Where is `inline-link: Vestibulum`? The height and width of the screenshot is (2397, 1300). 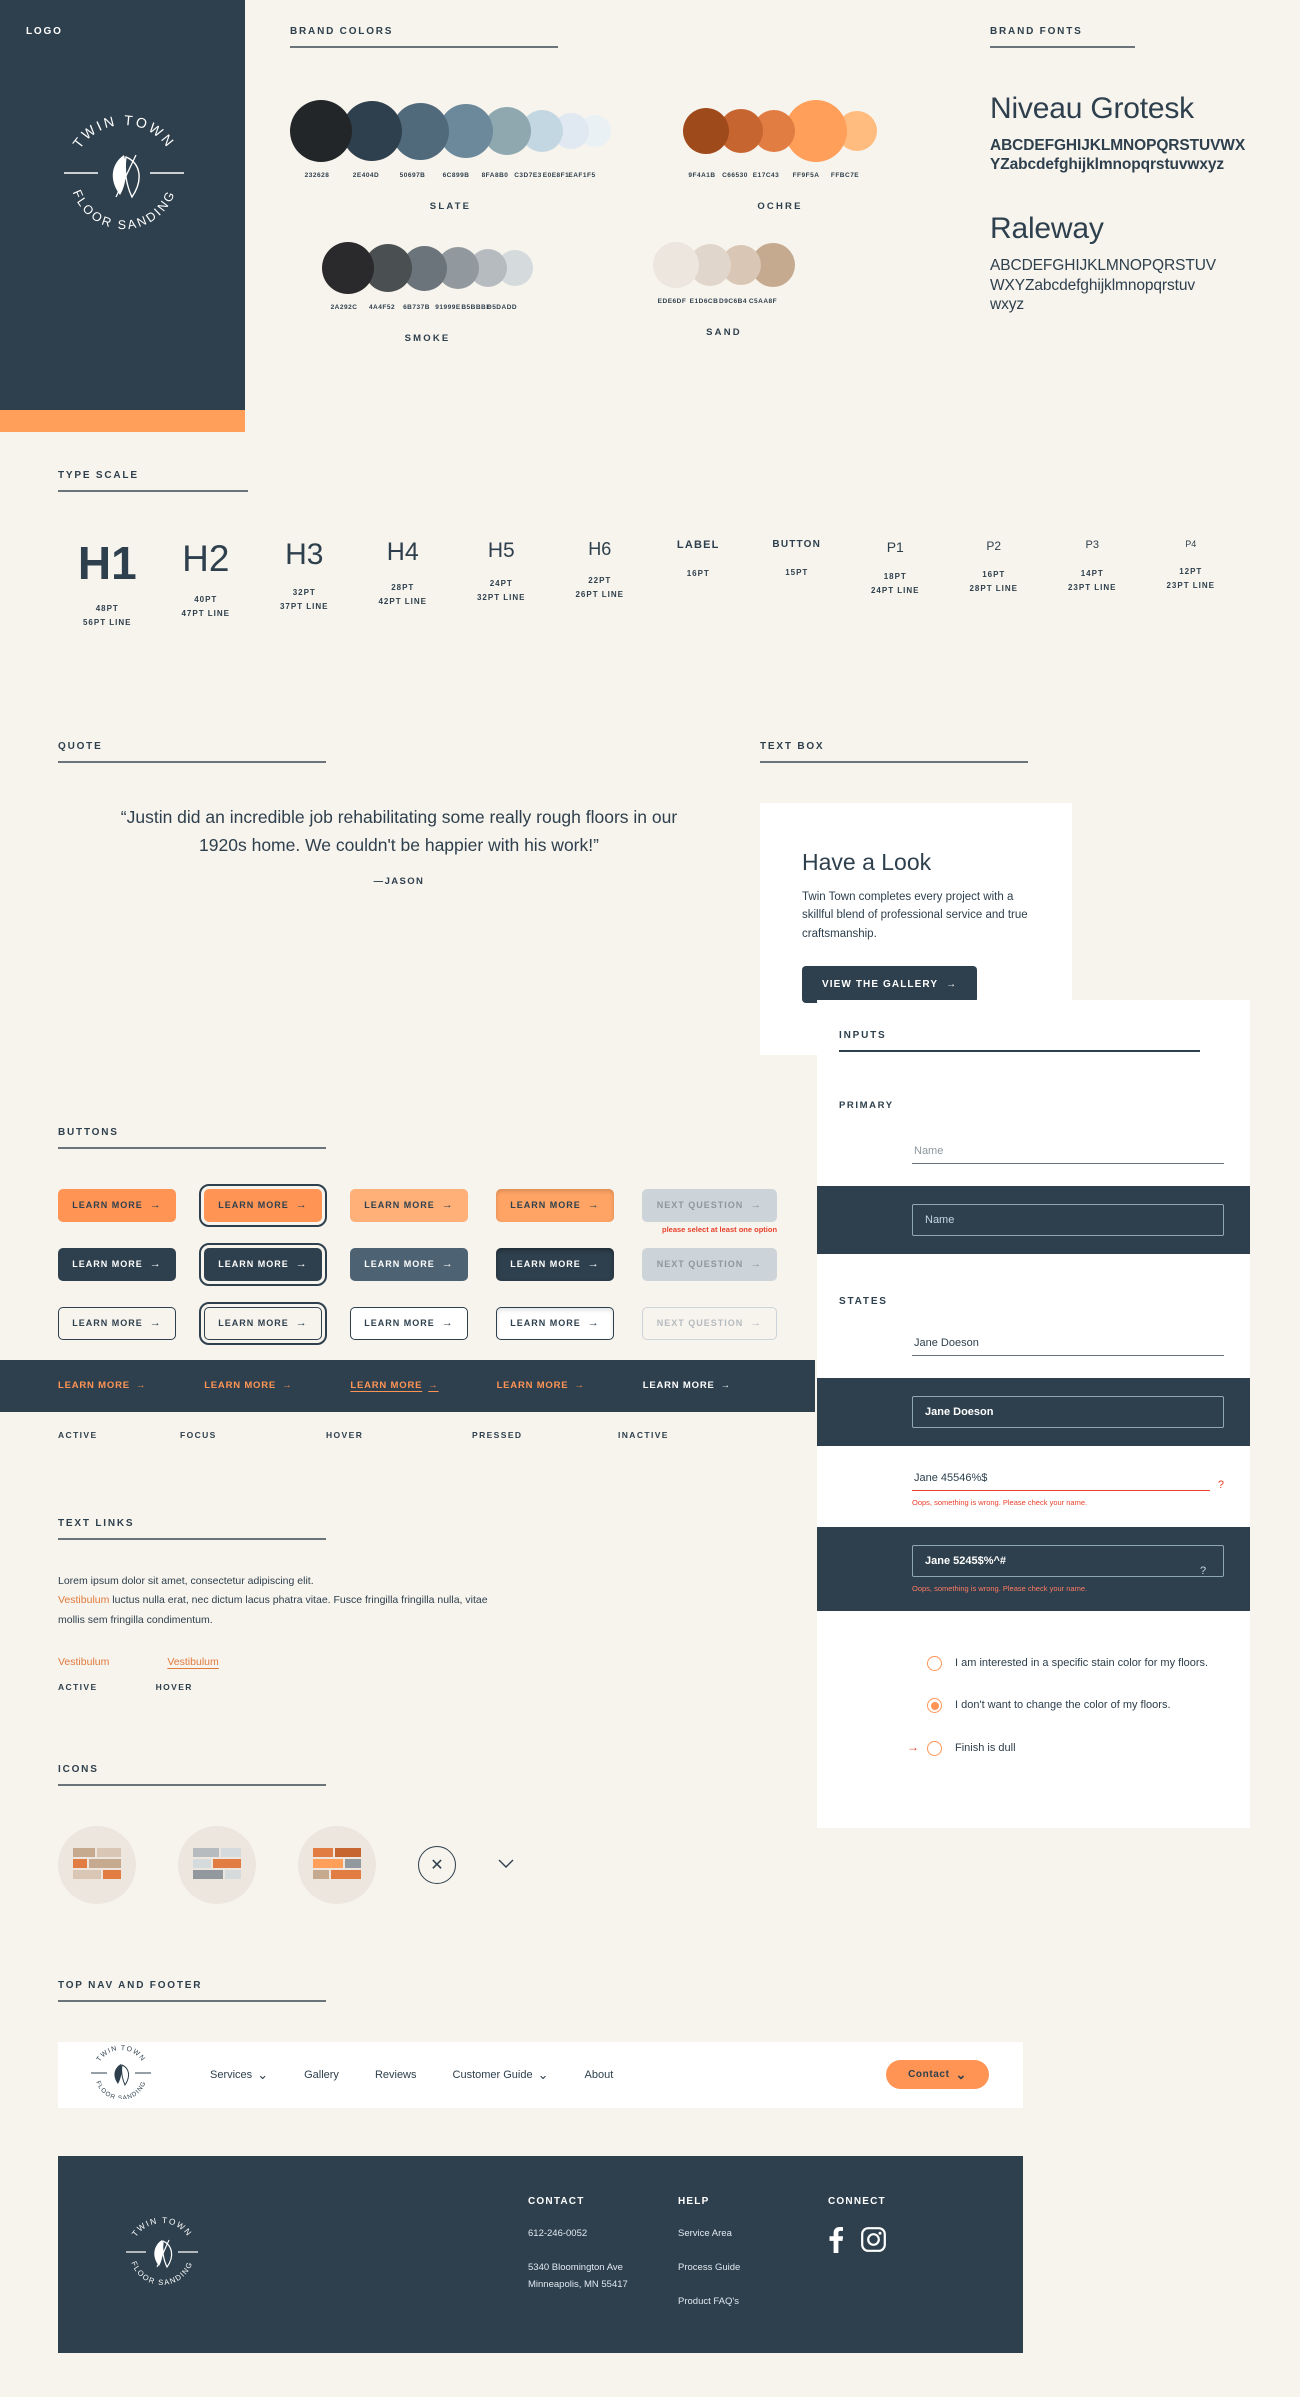 inline-link: Vestibulum is located at coordinates (83, 1600).